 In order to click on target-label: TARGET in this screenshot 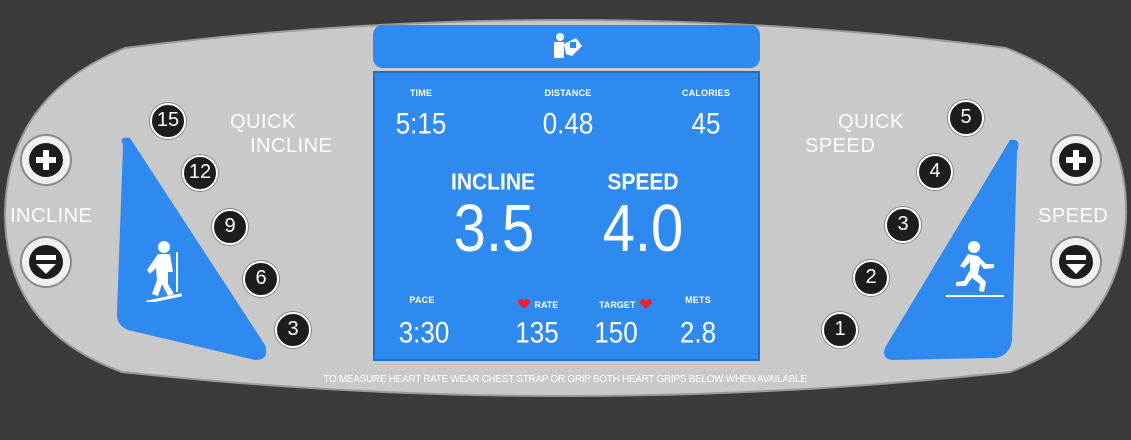, I will do `click(617, 305)`.